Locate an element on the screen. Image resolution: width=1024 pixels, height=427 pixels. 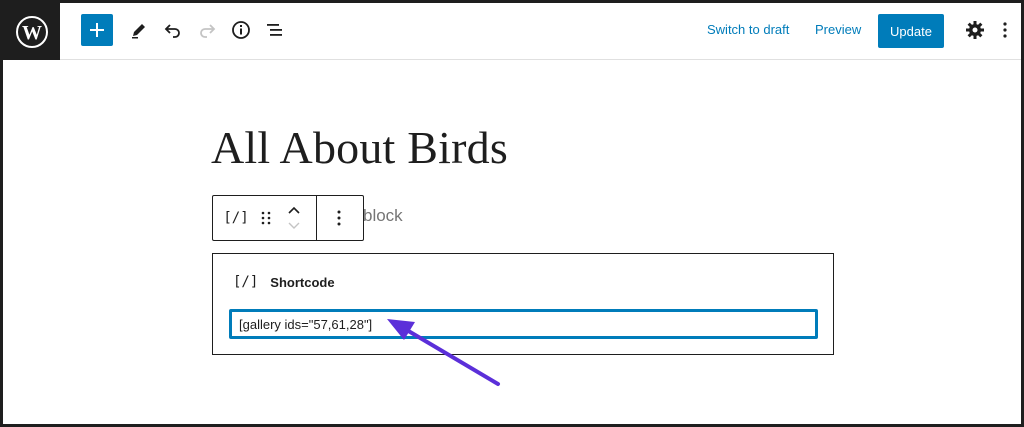
undo-button is located at coordinates (173, 30).